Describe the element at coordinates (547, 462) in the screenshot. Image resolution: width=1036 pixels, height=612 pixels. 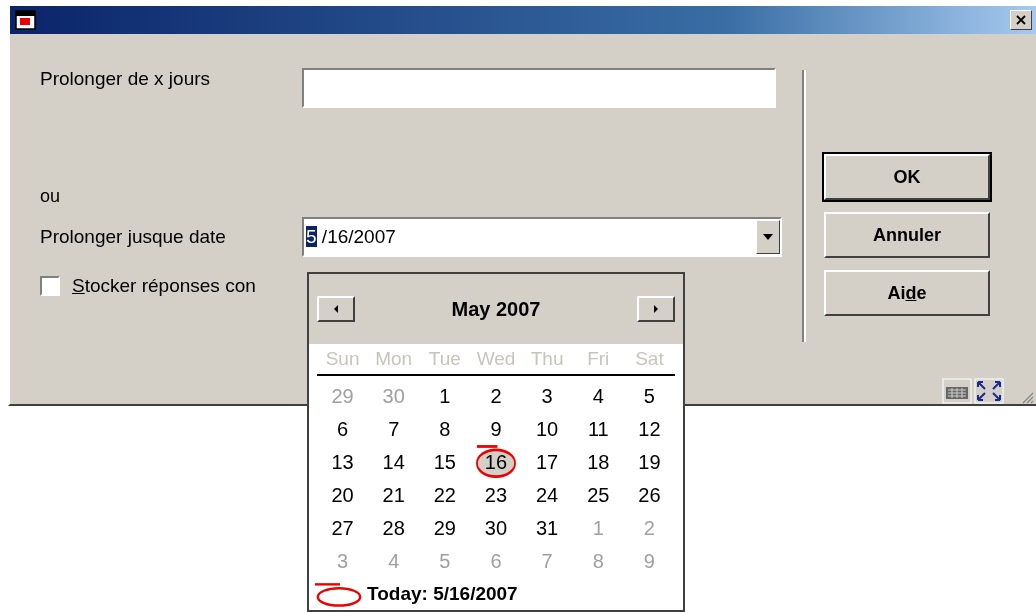
I see `calendar-day: 17` at that location.